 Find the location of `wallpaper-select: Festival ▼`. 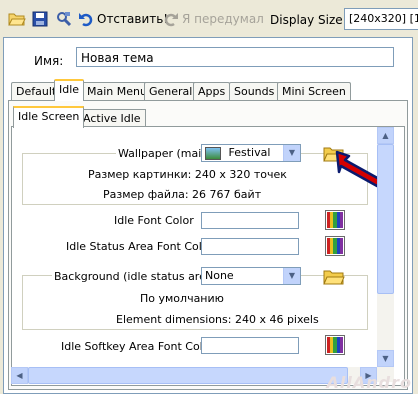

wallpaper-select: Festival ▼ is located at coordinates (251, 153).